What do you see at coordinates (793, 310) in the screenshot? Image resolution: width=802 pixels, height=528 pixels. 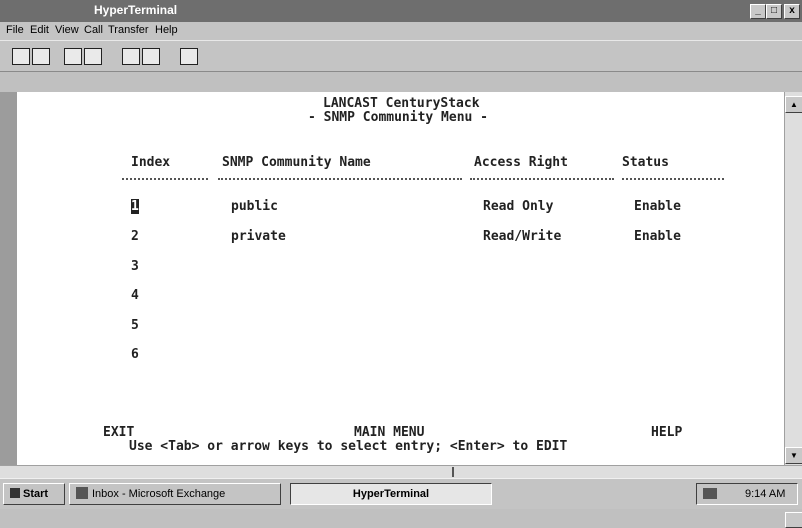 I see `vertical-scrollbar: ▲ ▼` at bounding box center [793, 310].